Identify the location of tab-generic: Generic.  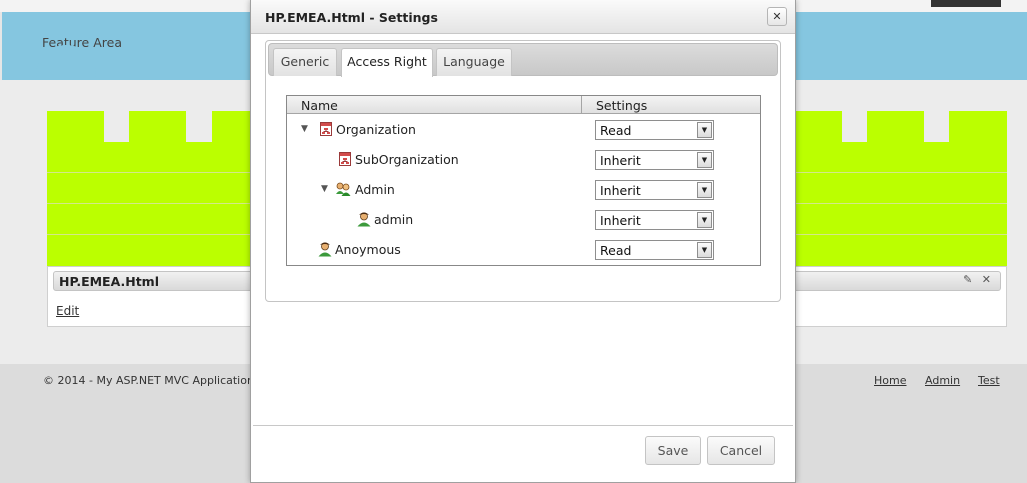
(305, 62).